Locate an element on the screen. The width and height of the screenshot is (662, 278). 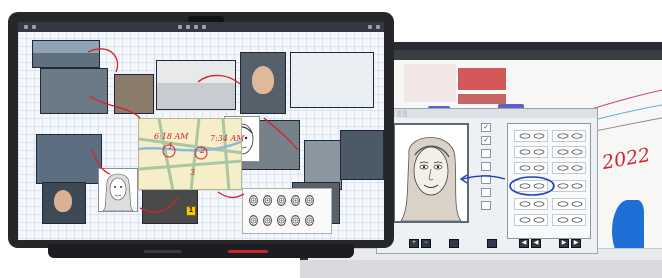
speaker-grille is located at coordinates (163, 251).